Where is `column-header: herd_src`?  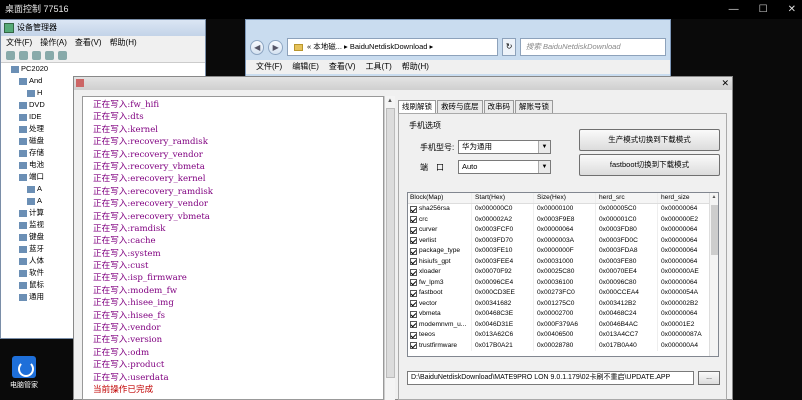
column-header: herd_src is located at coordinates (626, 198).